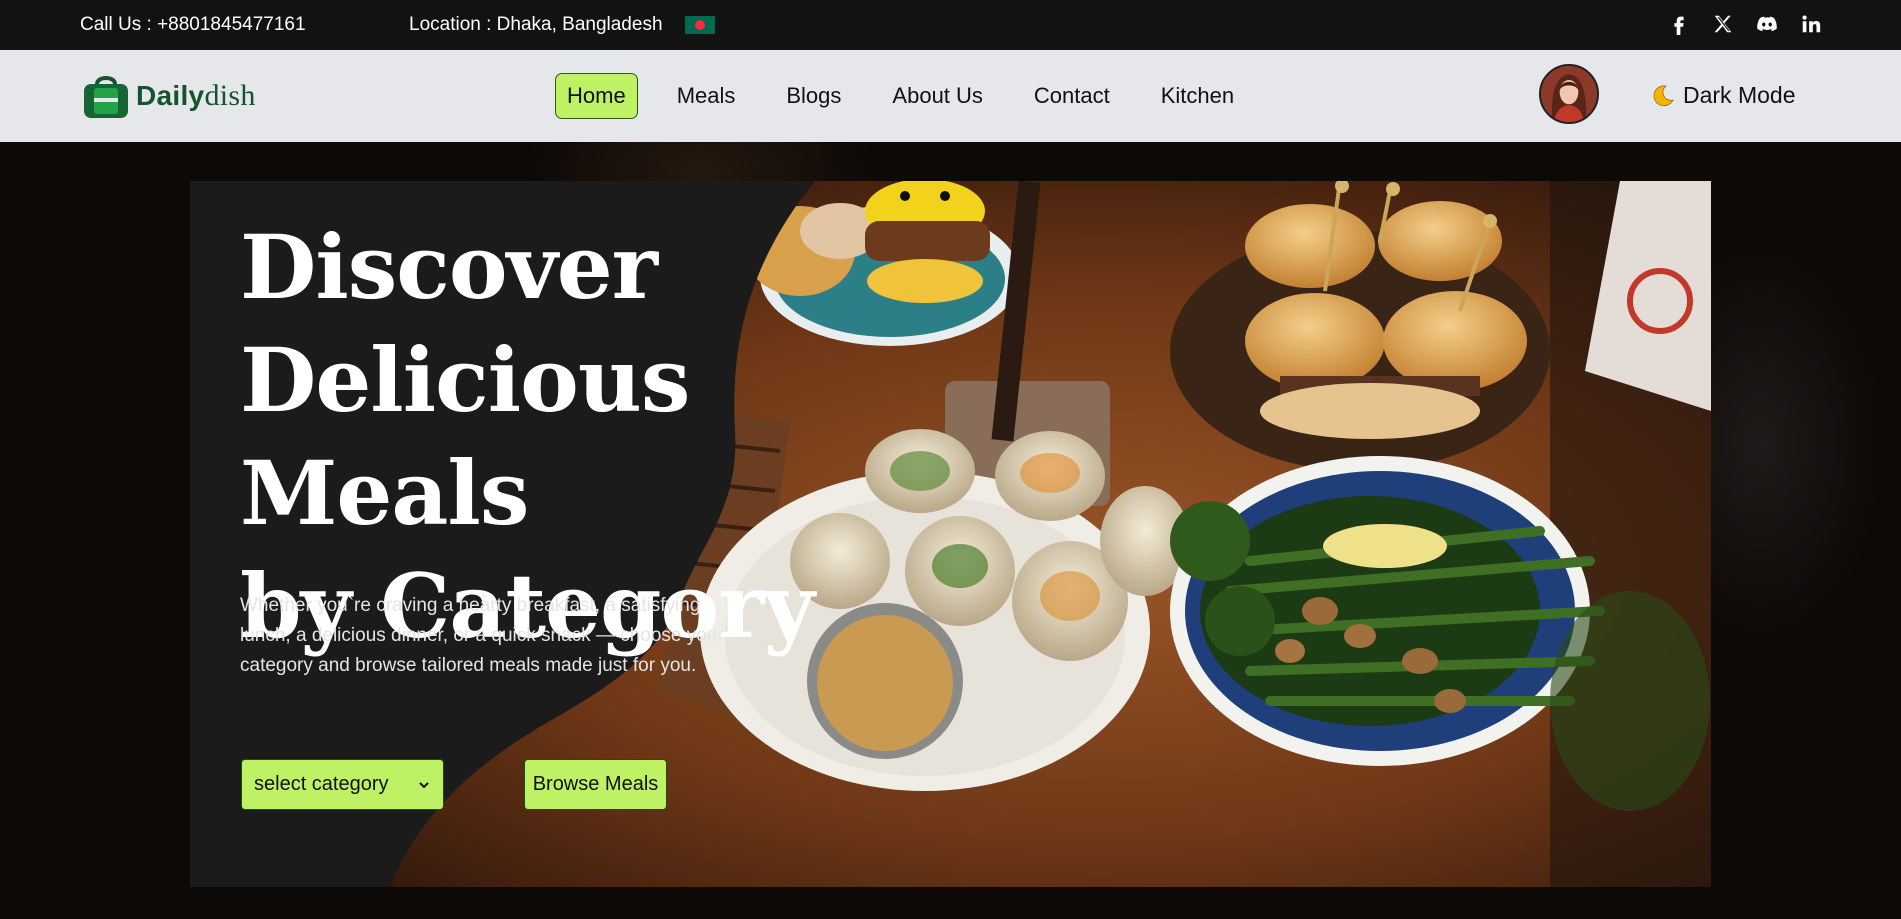 This screenshot has width=1901, height=919. I want to click on bangladesh-flag-icon, so click(699, 25).